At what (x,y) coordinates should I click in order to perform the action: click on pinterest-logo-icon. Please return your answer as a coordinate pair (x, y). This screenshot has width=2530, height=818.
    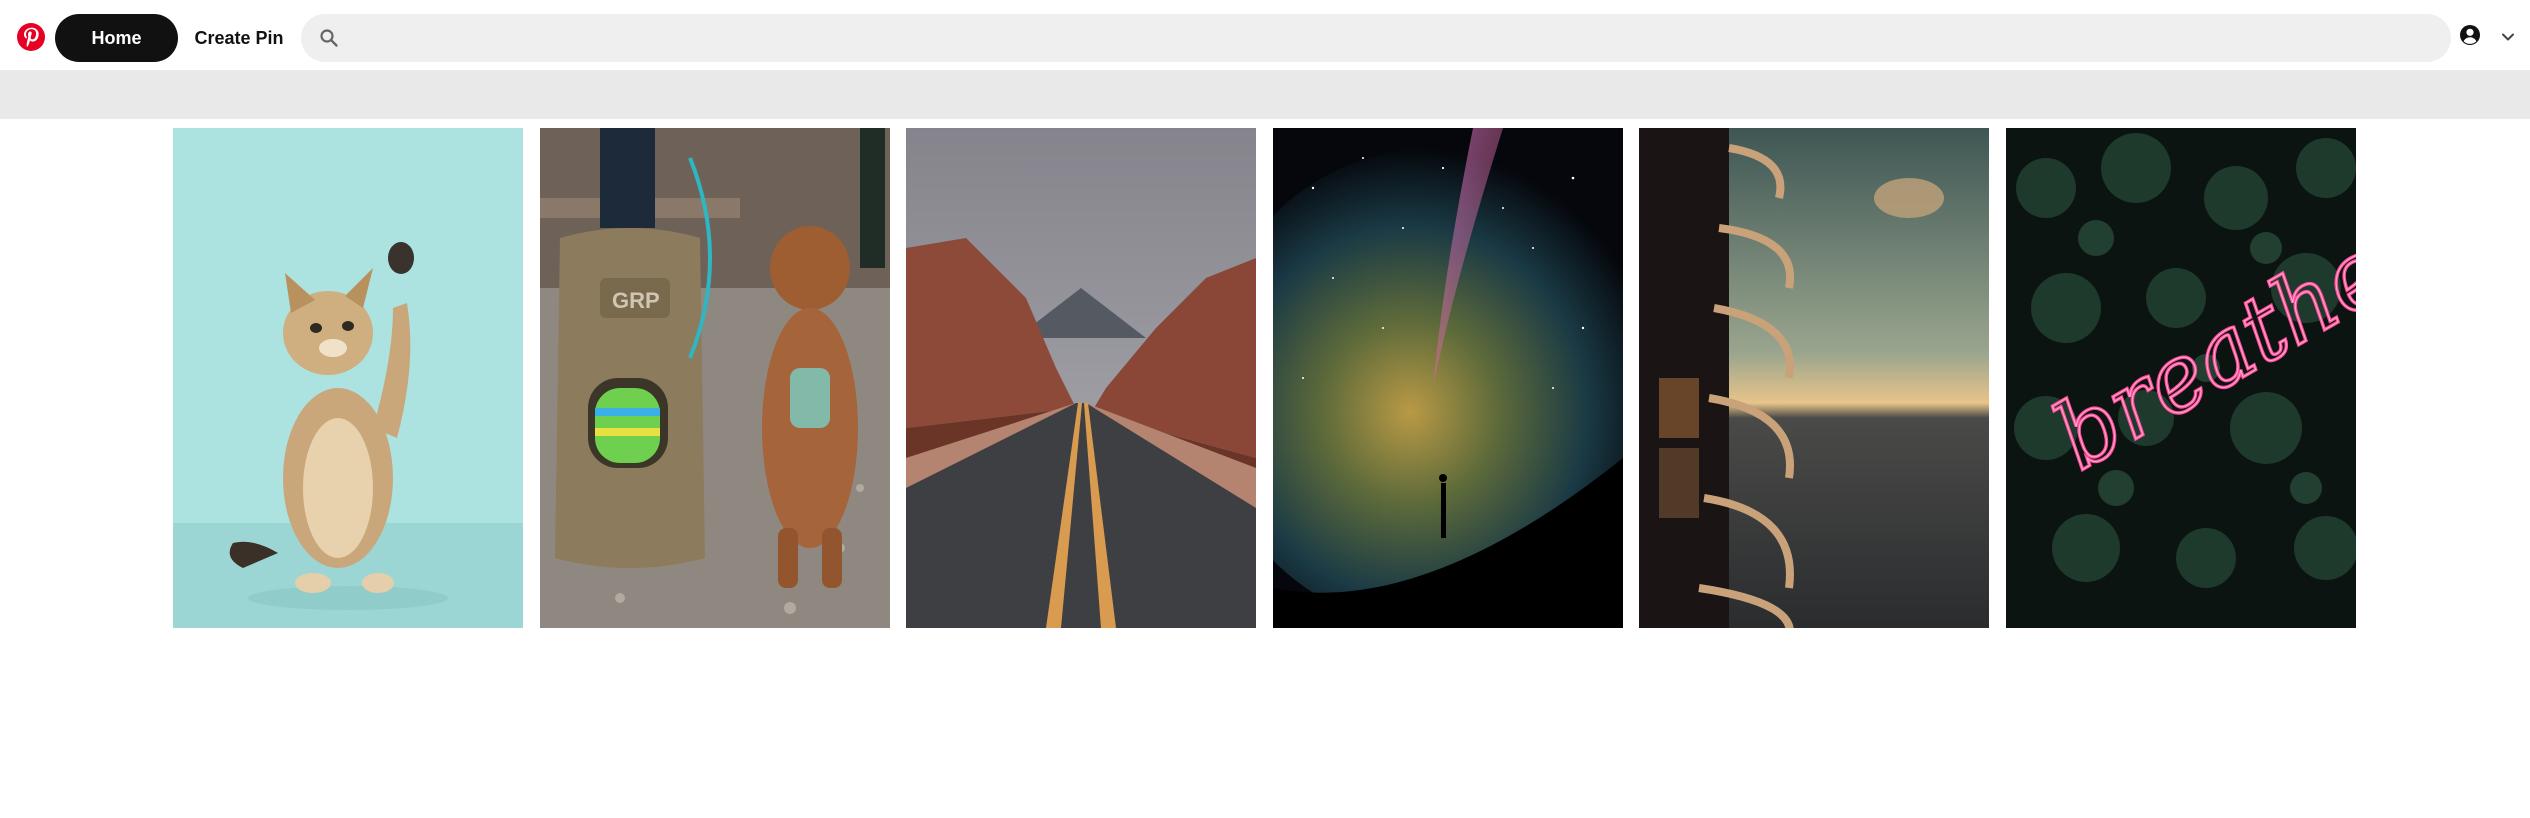
    Looking at the image, I should click on (31, 37).